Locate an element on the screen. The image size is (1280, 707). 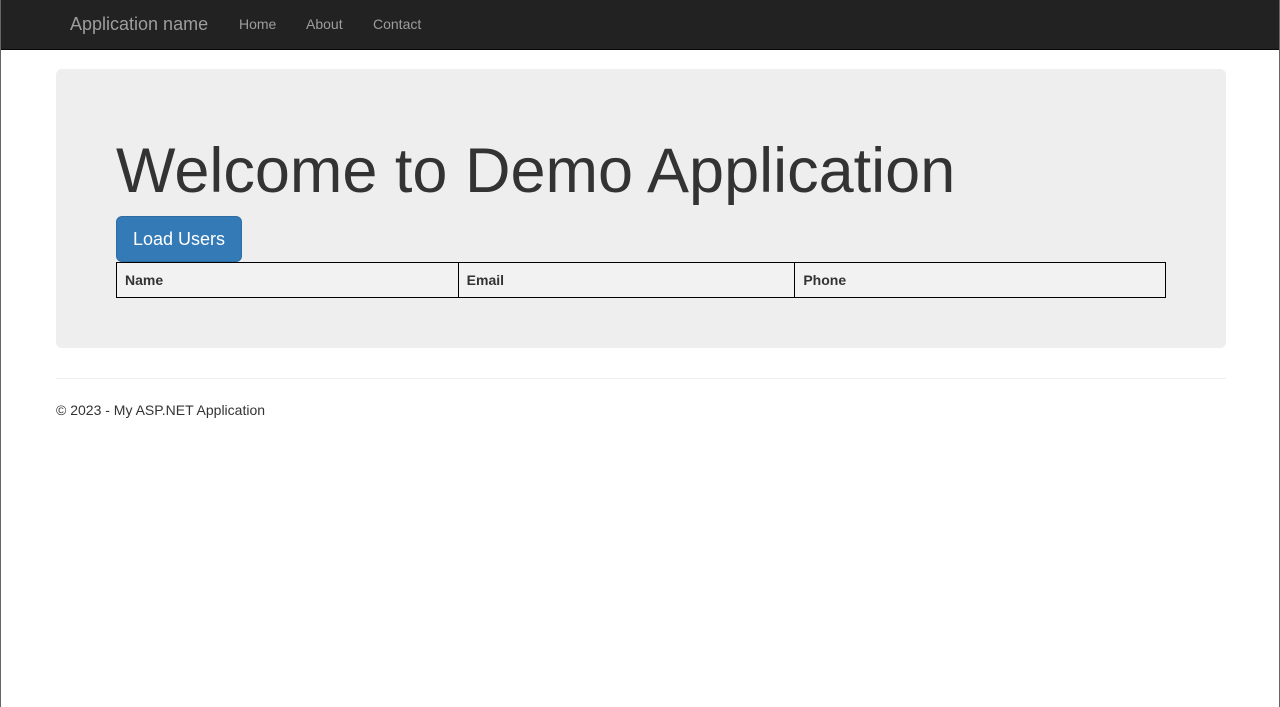
nav-home-link: Home is located at coordinates (257, 24).